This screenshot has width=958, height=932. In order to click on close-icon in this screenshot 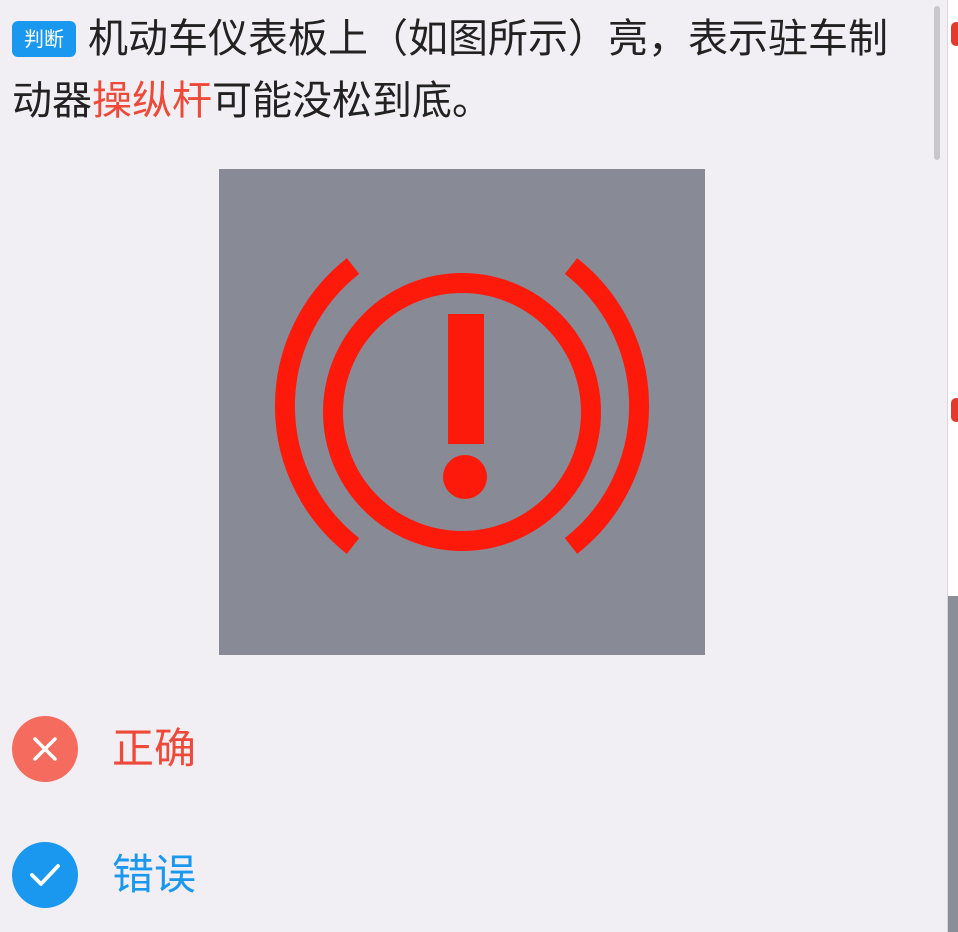, I will do `click(45, 749)`.